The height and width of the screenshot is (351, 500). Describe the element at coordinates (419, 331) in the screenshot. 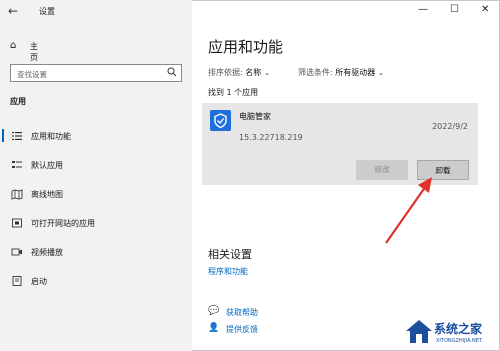

I see `house-logo-icon` at that location.